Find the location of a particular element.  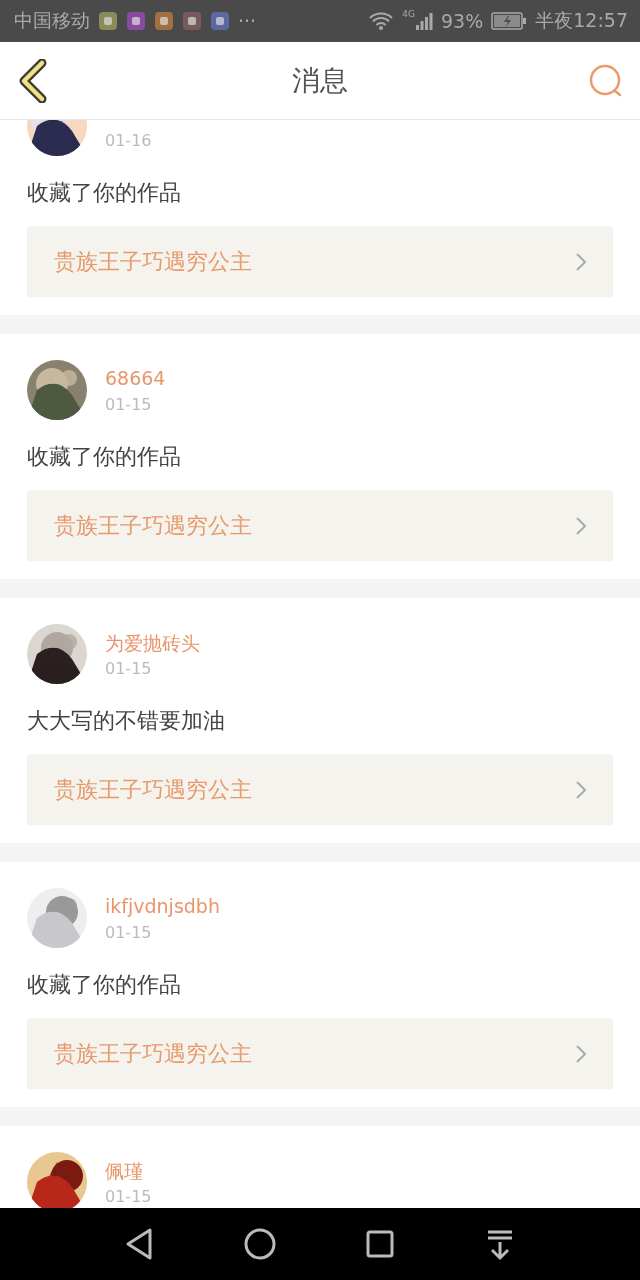

user-name: ikfjvdnjsdbh is located at coordinates (162, 906).